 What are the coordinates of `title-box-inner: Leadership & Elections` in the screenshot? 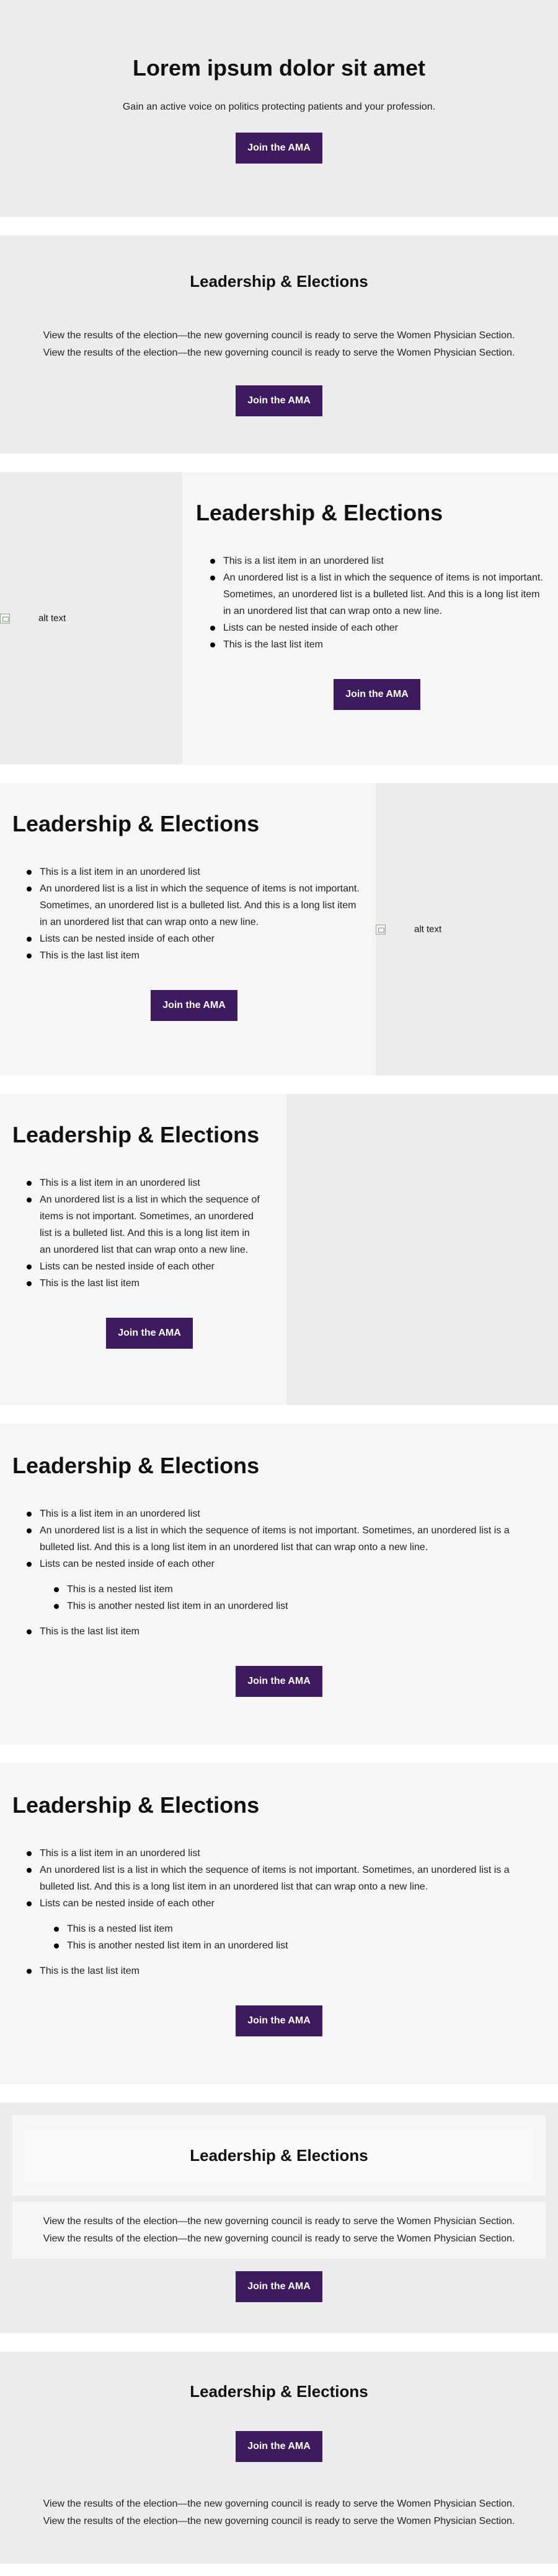 It's located at (279, 2155).